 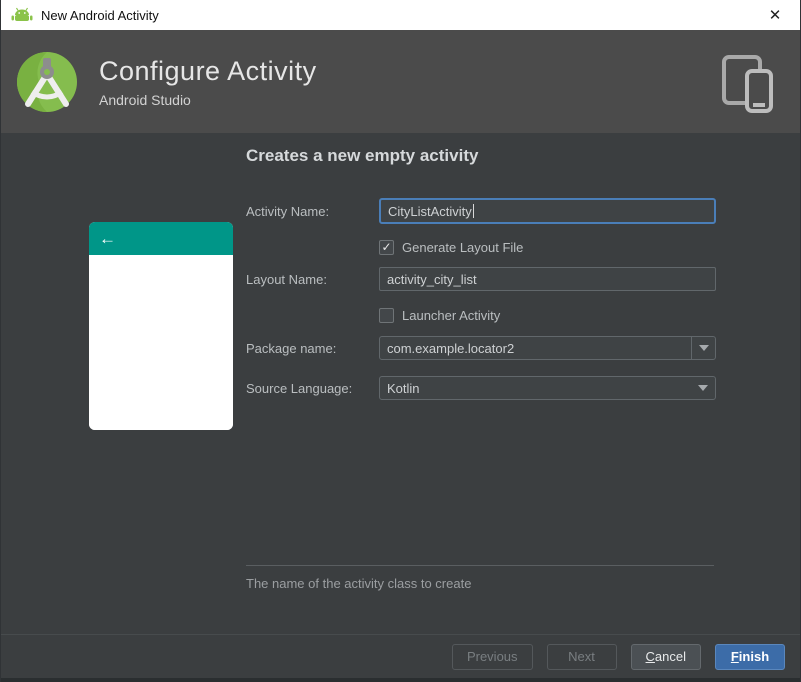 I want to click on generate-layout-row: ✓ Generate Layout File, so click(x=481, y=247).